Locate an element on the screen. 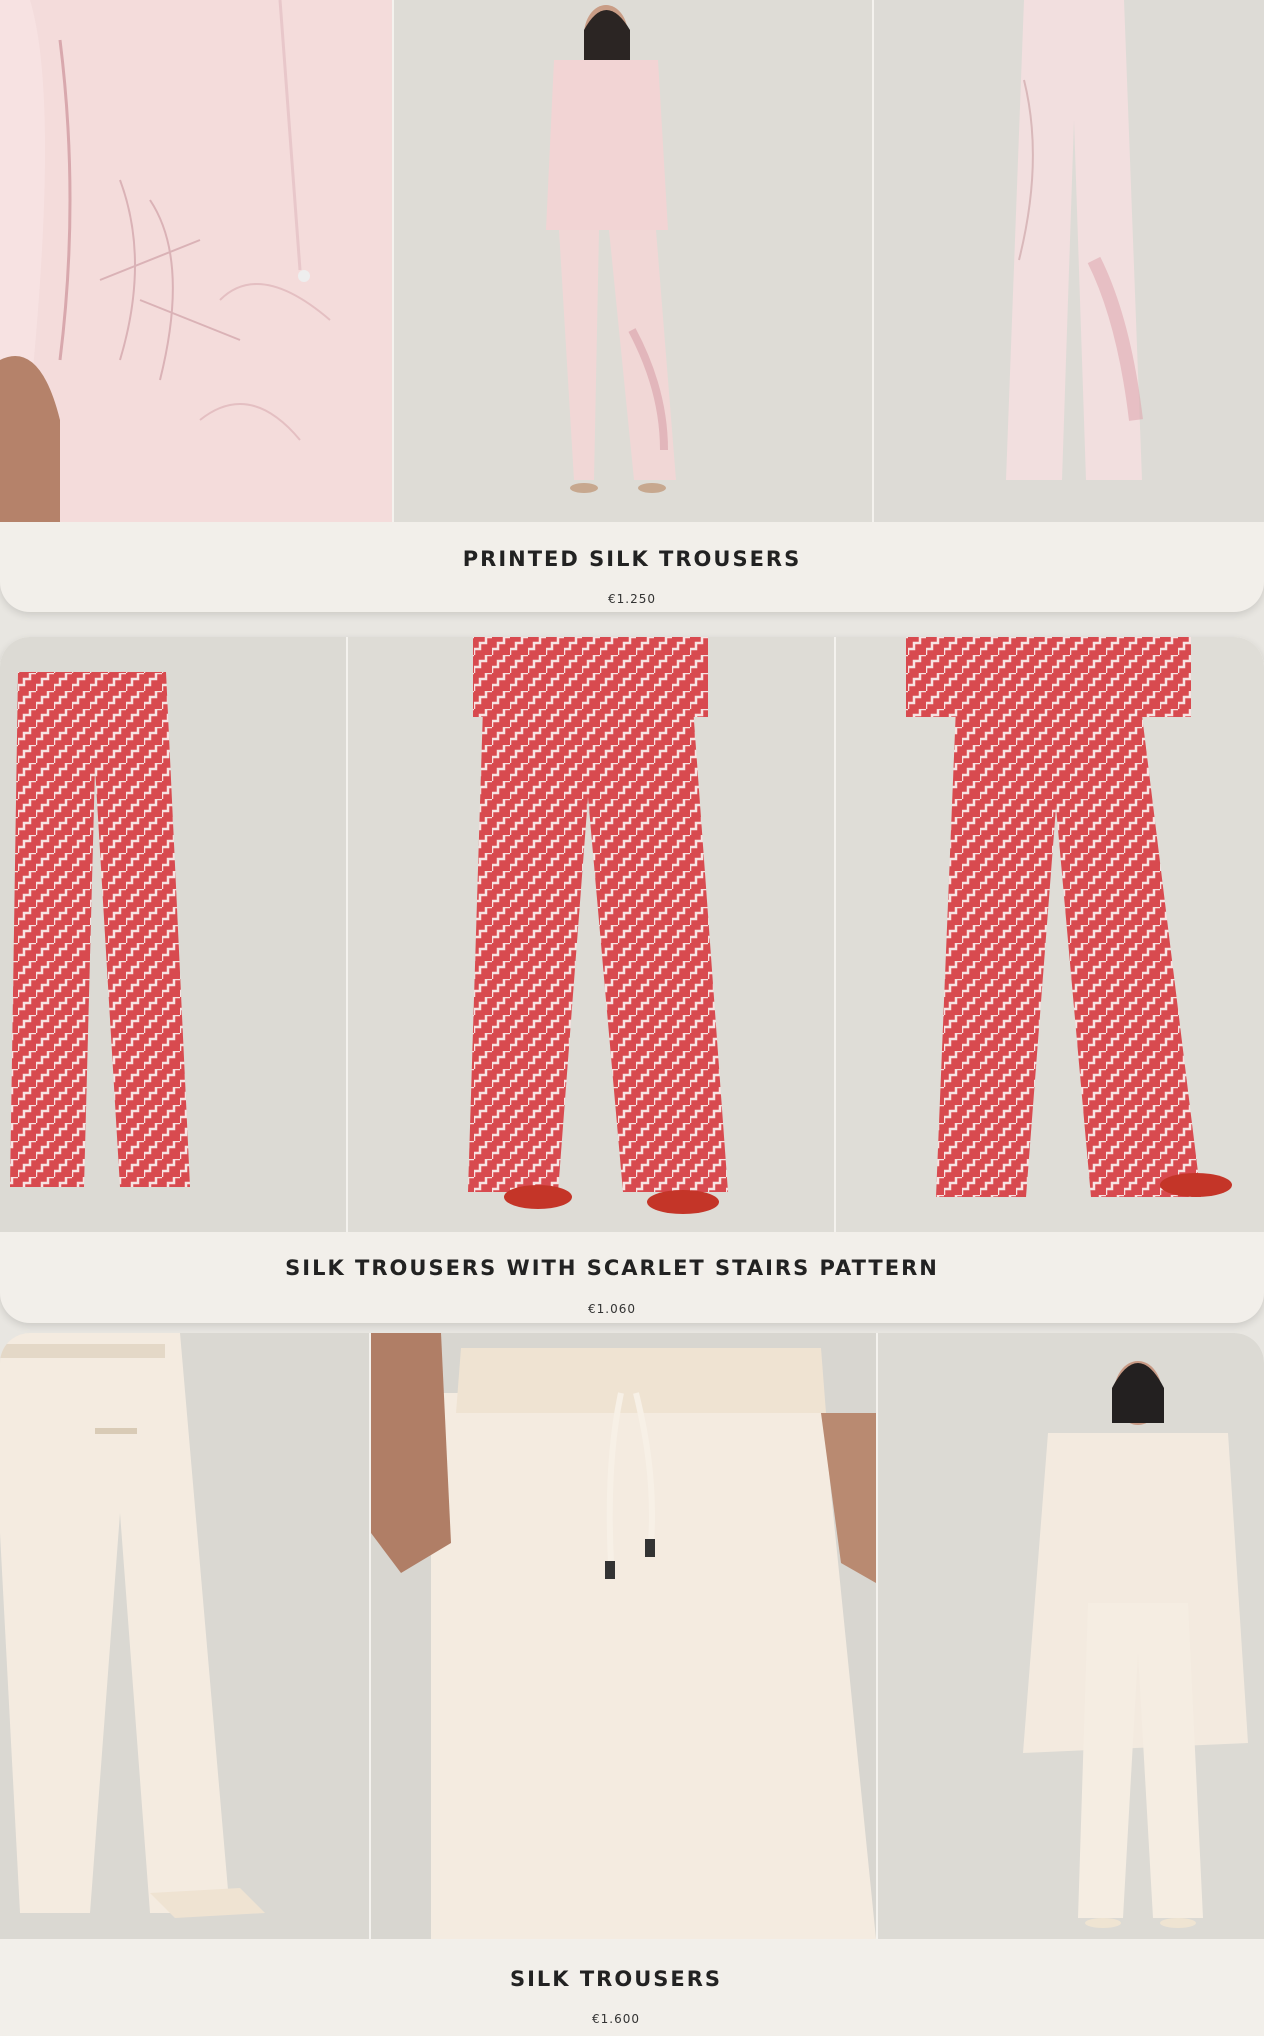 The image size is (1264, 2036). product-photo-model is located at coordinates (633, 261).